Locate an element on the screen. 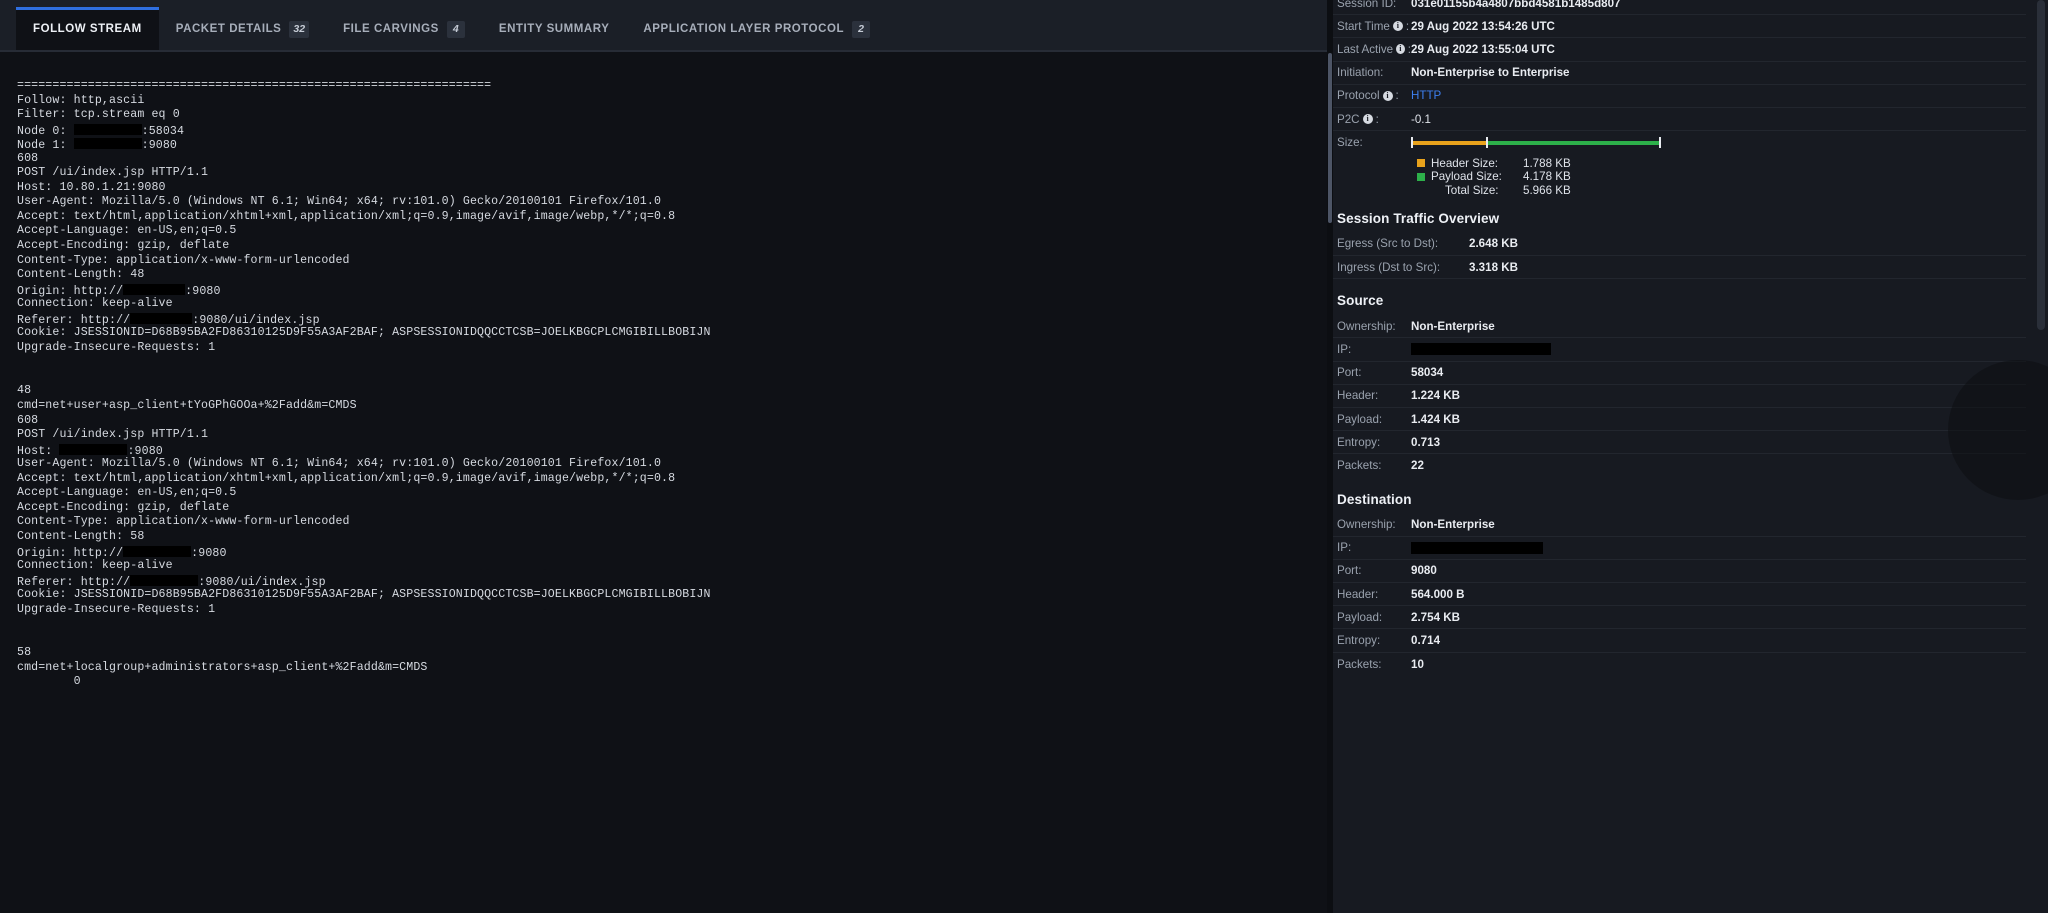 This screenshot has width=2048, height=913. stream-line-prefix: Referer: http:// is located at coordinates (74, 582).